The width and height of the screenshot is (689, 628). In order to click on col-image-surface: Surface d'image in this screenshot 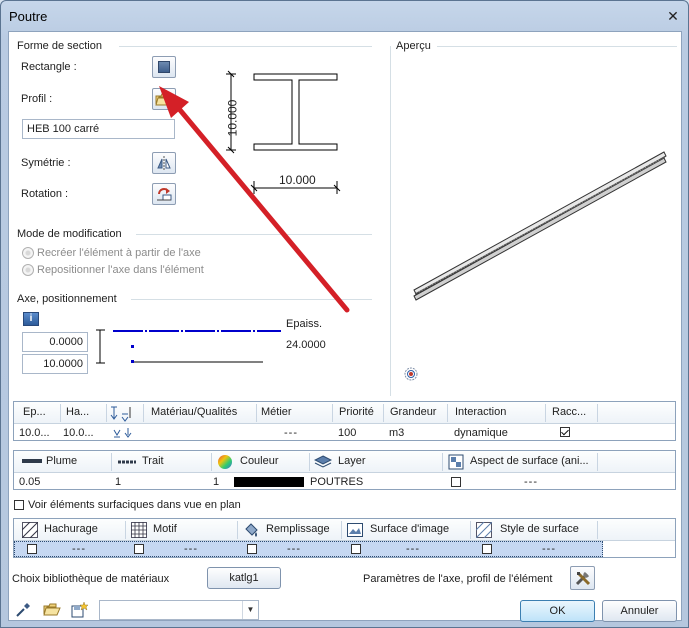, I will do `click(409, 529)`.